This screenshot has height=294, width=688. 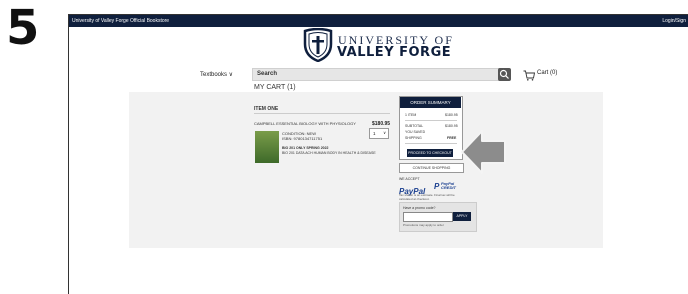 I want to click on summary-row-label: SHIPPING, so click(x=413, y=138).